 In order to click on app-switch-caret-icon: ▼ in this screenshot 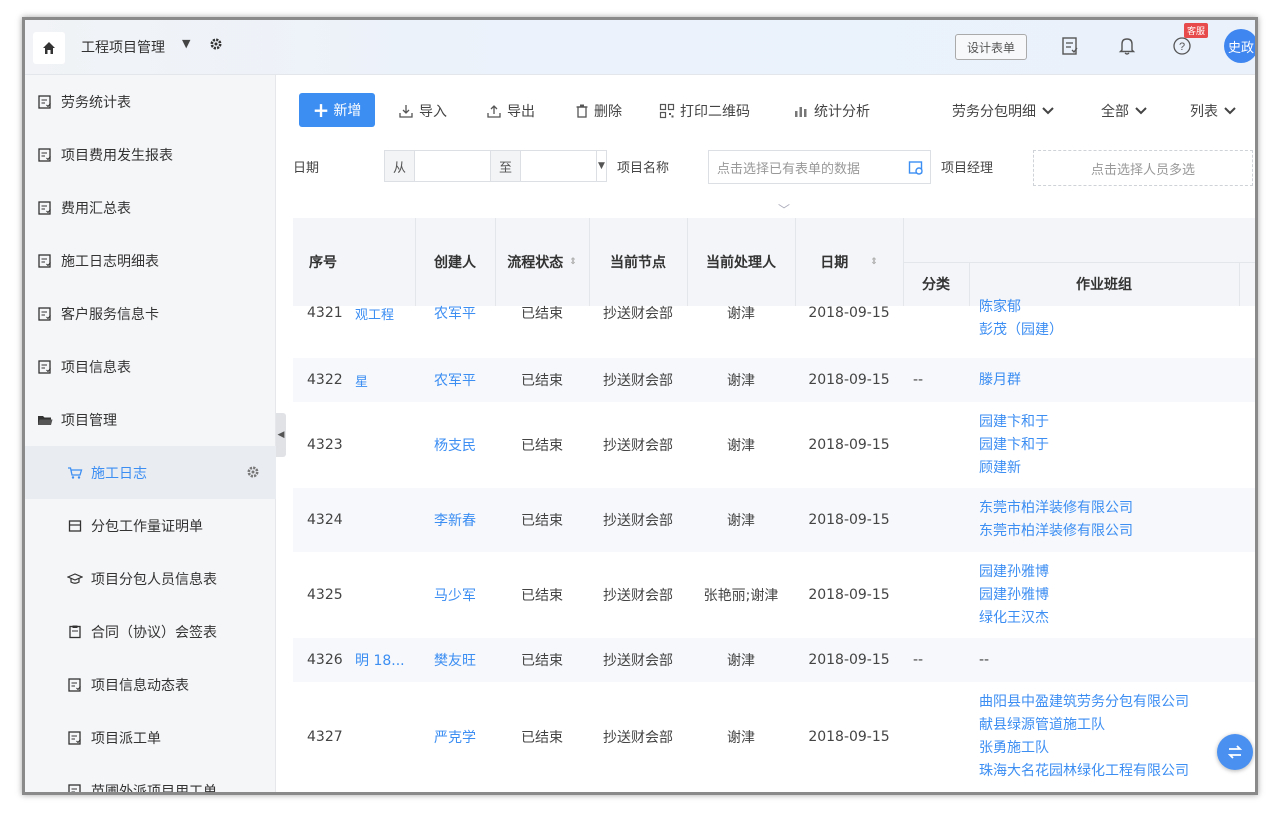, I will do `click(186, 43)`.